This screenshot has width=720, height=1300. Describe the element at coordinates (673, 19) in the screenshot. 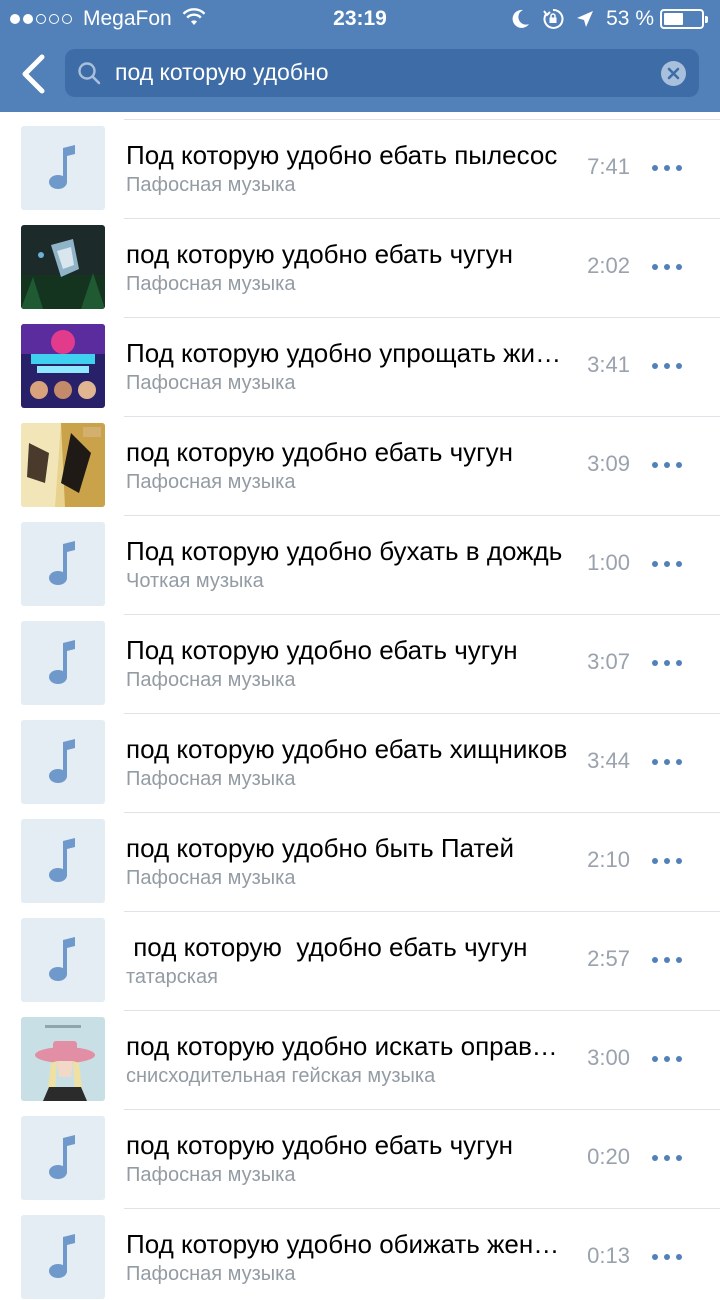

I see `battery-fill` at that location.